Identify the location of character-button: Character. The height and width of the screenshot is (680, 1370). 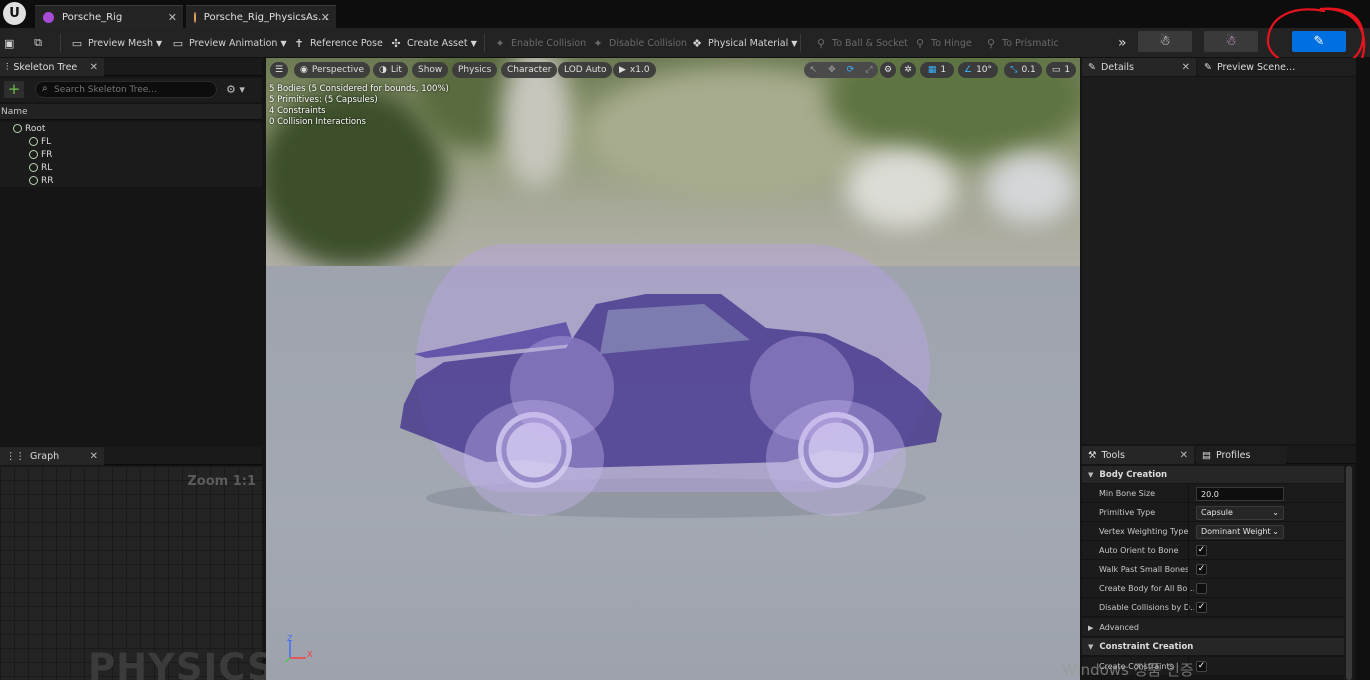
(529, 70).